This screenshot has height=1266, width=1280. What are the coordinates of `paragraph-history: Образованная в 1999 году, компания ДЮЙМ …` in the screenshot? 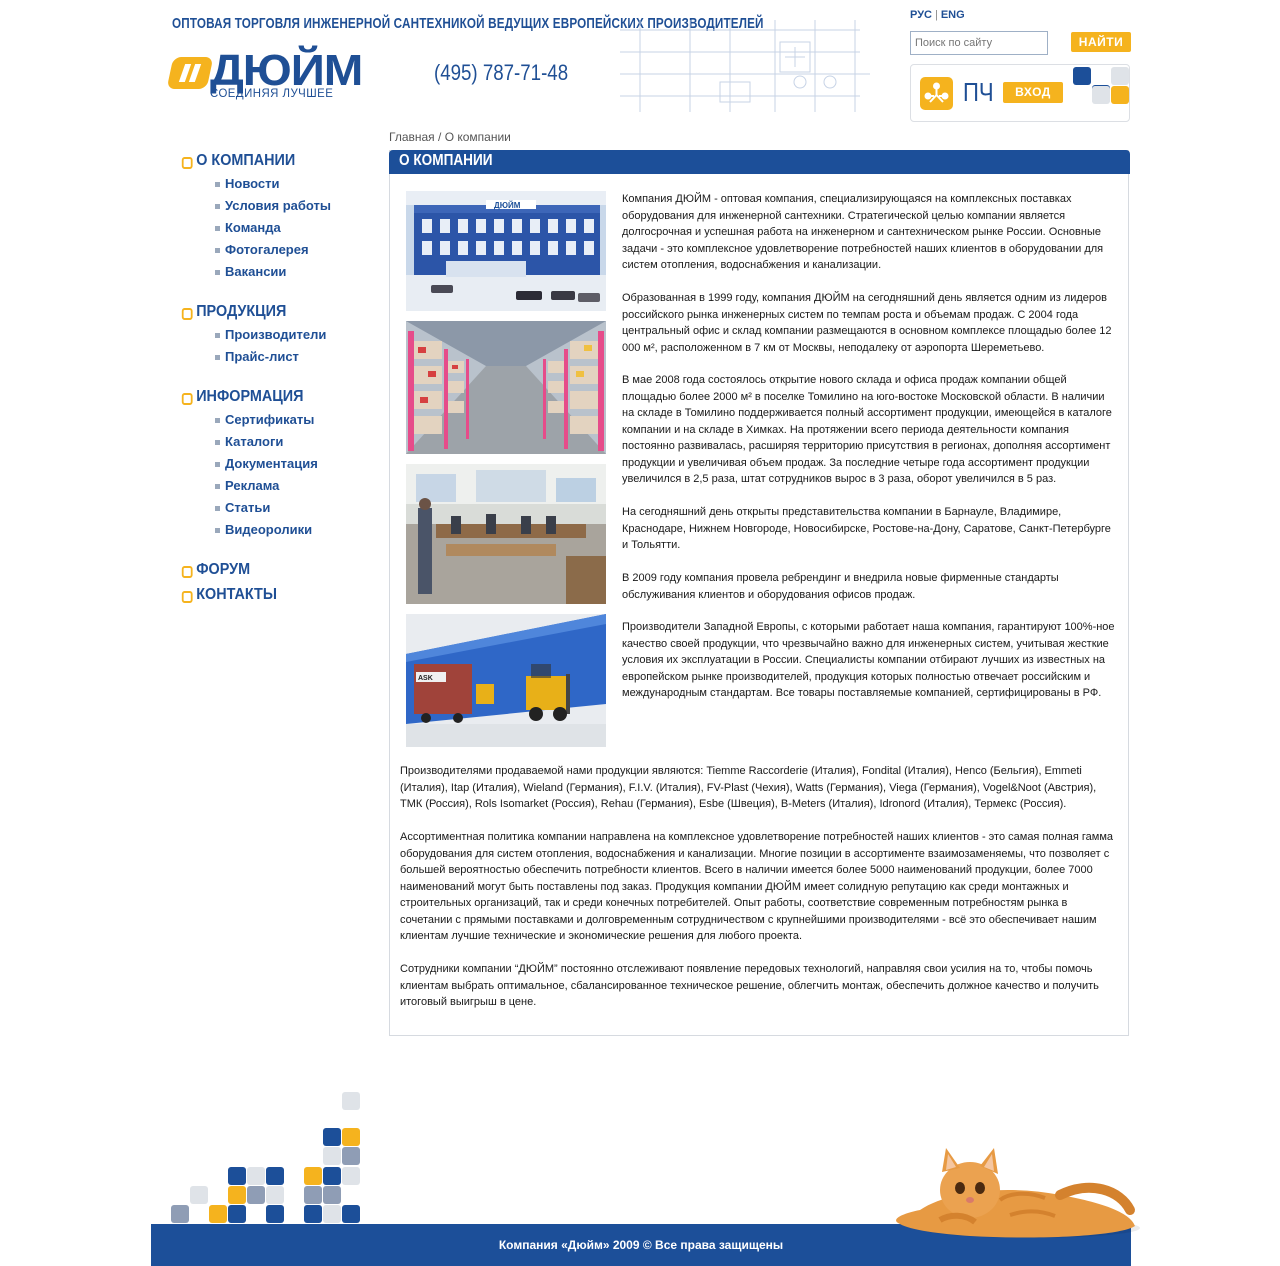 It's located at (867, 323).